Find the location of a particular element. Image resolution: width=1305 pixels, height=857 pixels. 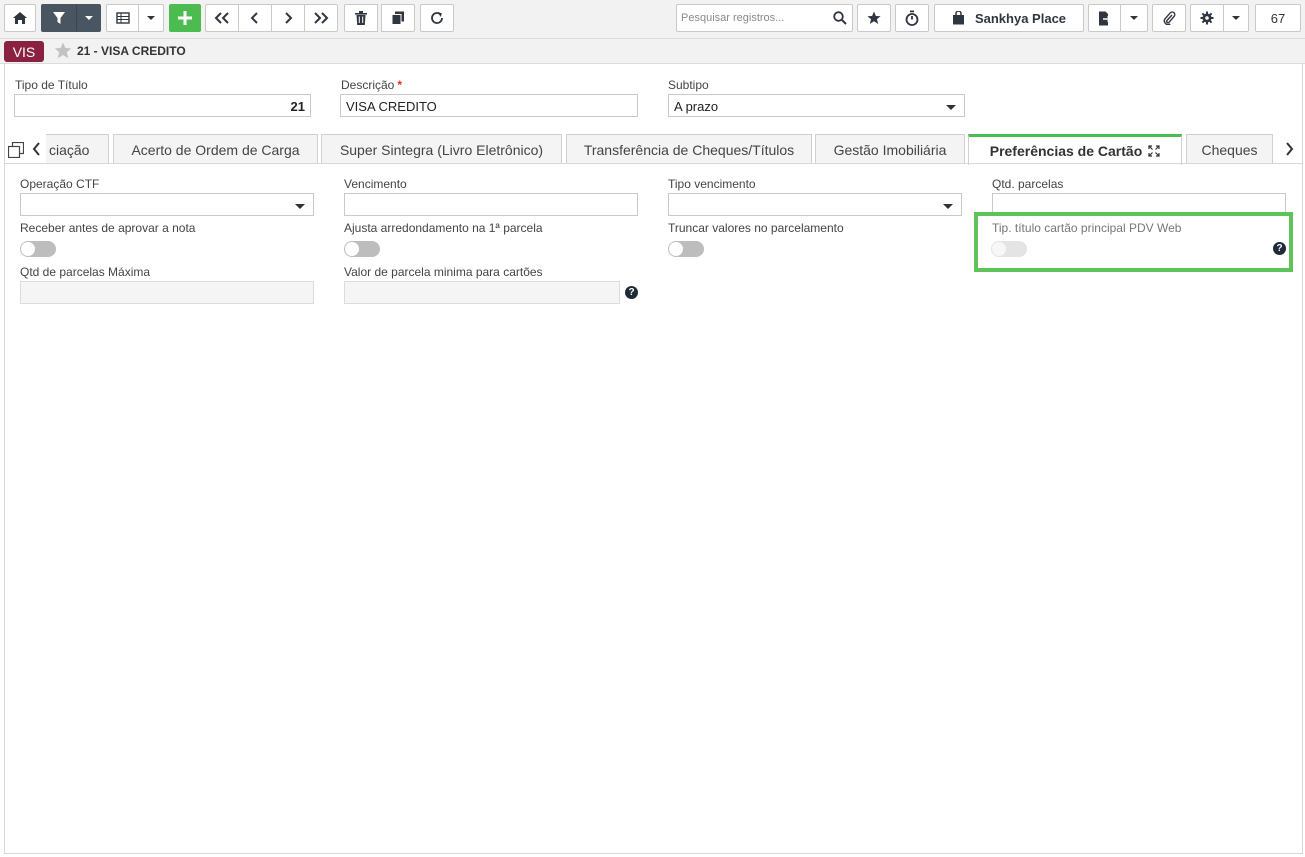

required-mark: * is located at coordinates (400, 85).